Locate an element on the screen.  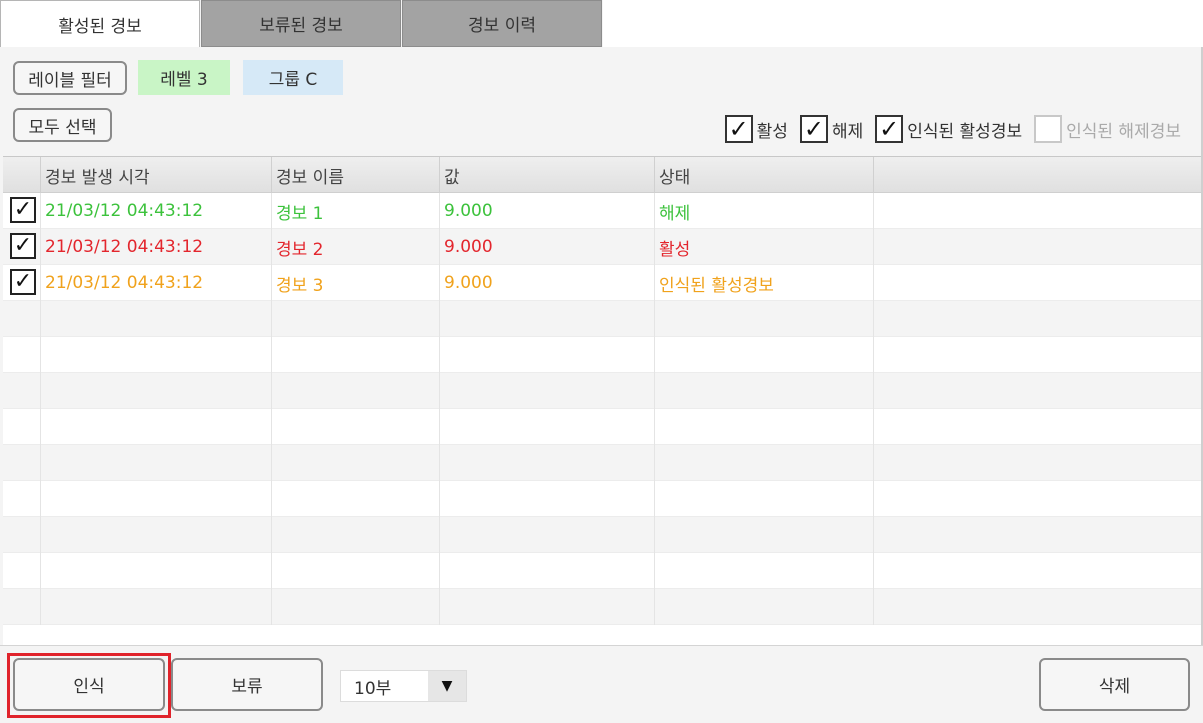
cell-name: 경보 3 is located at coordinates (356, 283).